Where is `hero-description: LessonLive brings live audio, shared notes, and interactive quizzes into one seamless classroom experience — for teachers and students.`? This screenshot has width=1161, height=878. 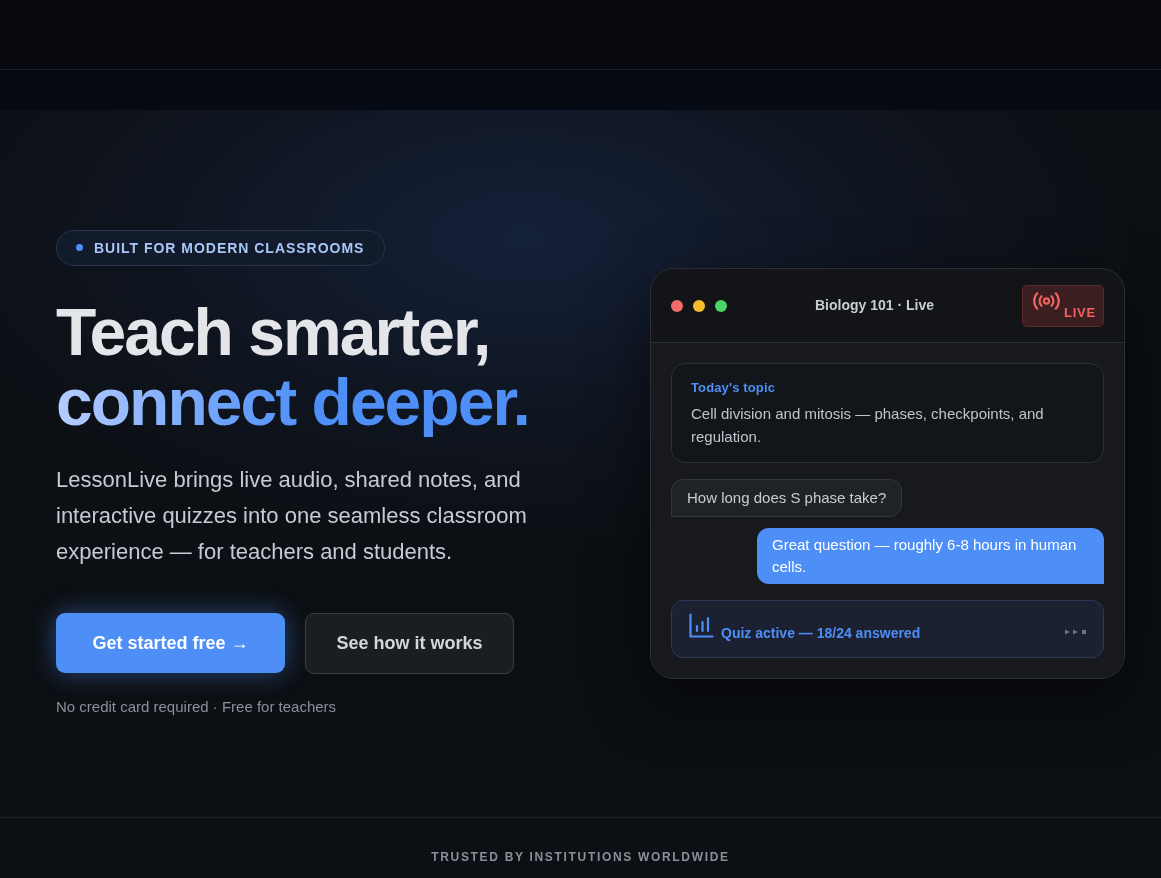
hero-description: LessonLive brings live audio, shared notes, and interactive quizzes into one seamless classroom experience — for teachers and students. is located at coordinates (292, 515).